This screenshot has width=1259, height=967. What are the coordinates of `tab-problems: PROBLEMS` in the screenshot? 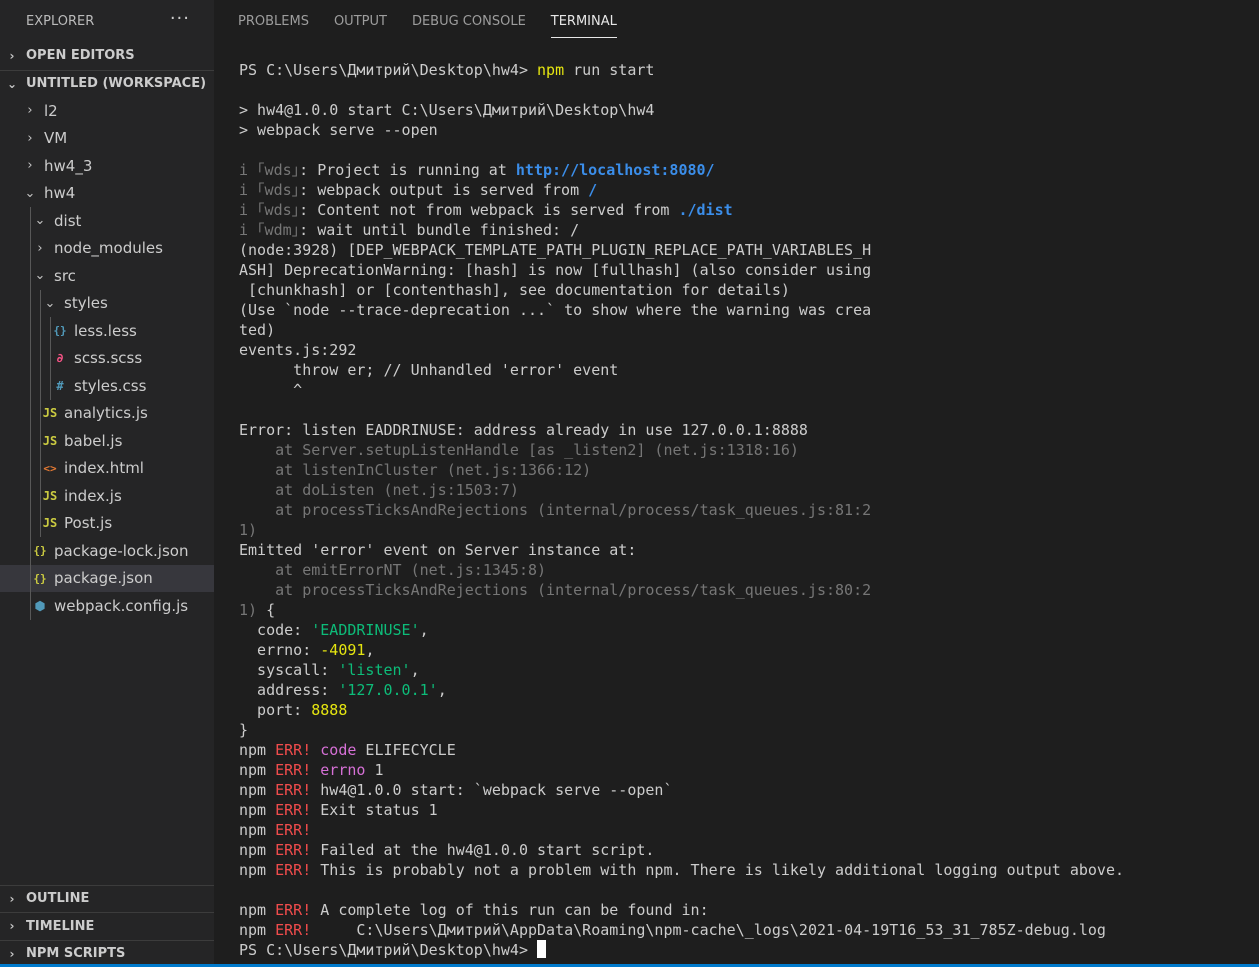 It's located at (273, 21).